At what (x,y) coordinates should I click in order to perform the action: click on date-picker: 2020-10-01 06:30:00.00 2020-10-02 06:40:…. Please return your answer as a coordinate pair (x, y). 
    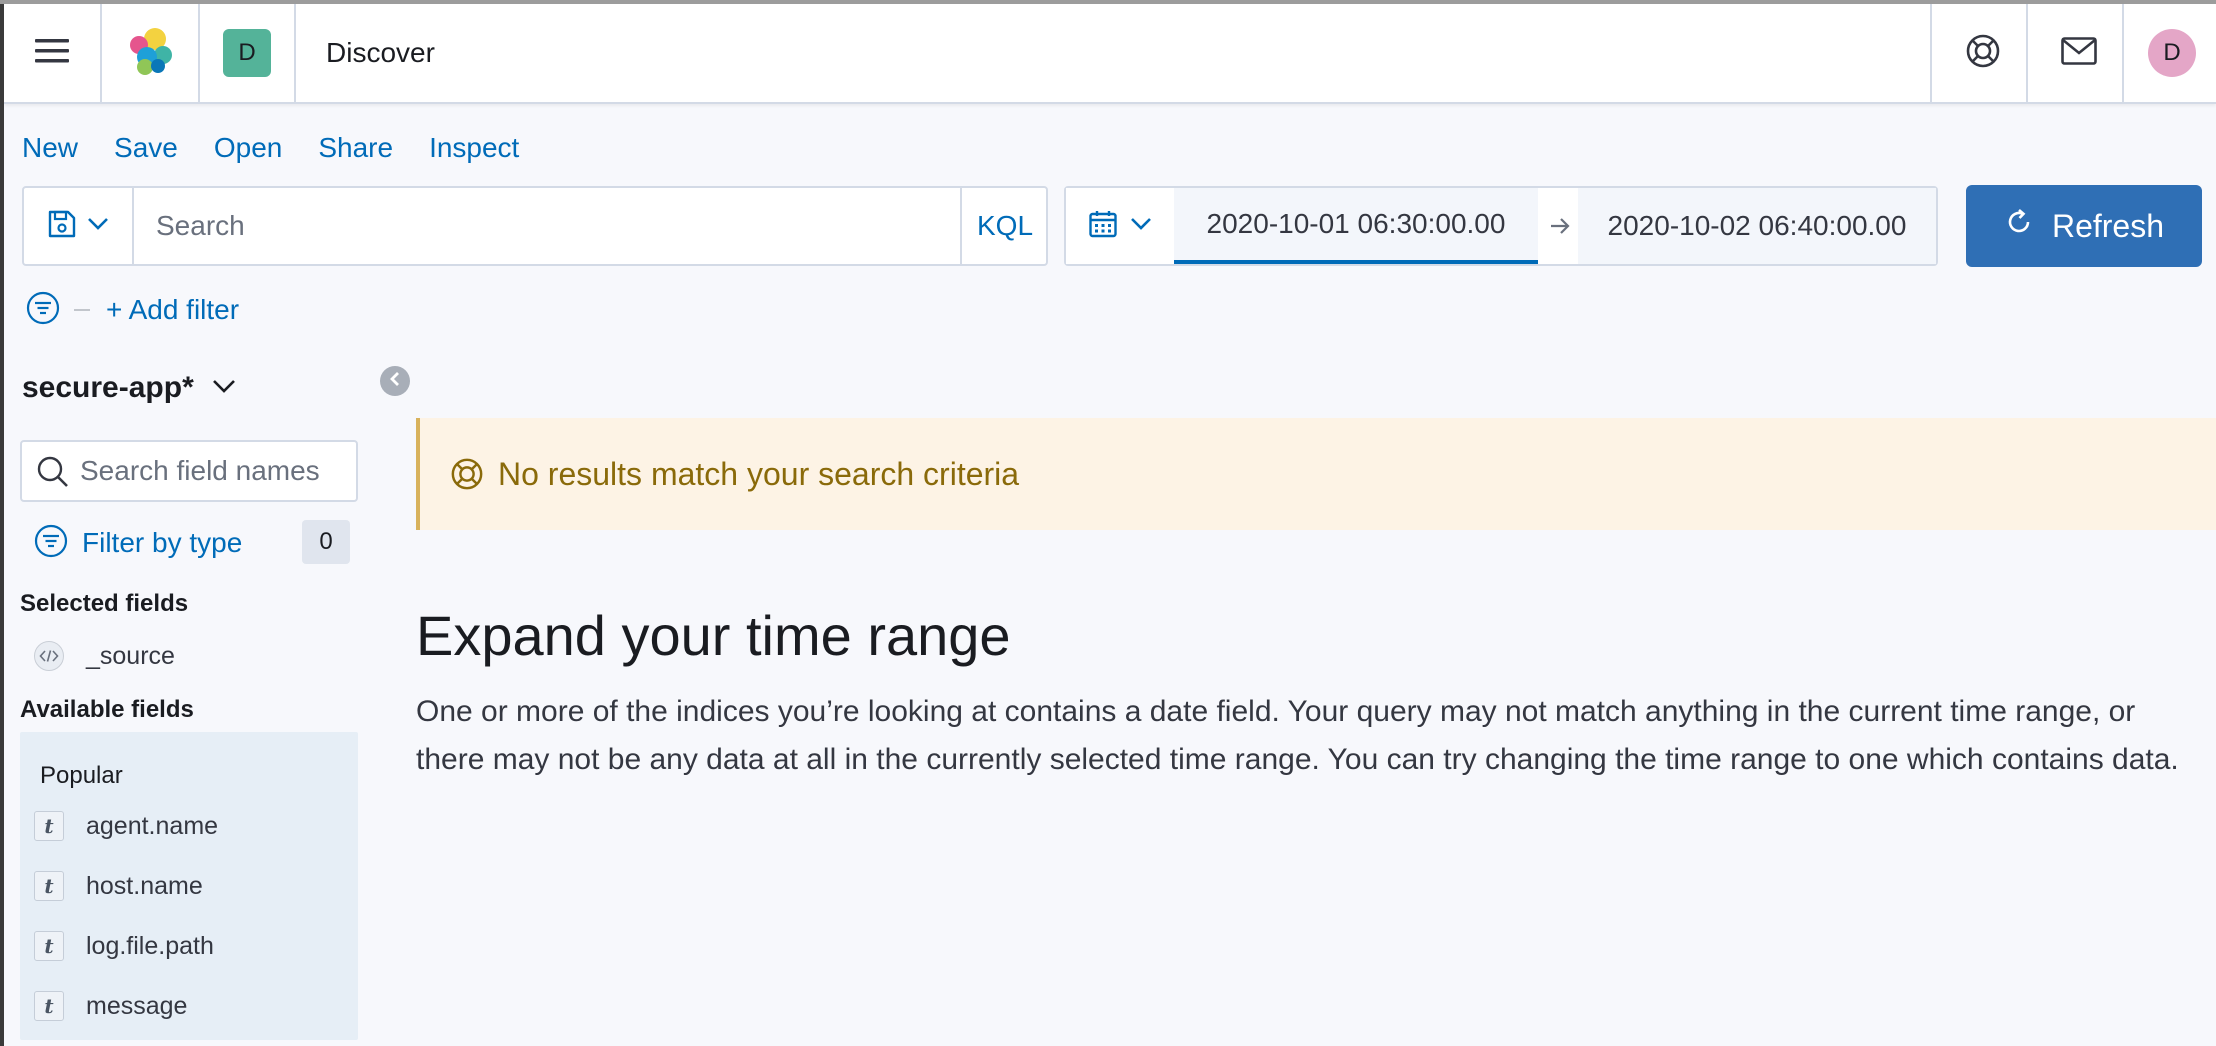
    Looking at the image, I should click on (1501, 226).